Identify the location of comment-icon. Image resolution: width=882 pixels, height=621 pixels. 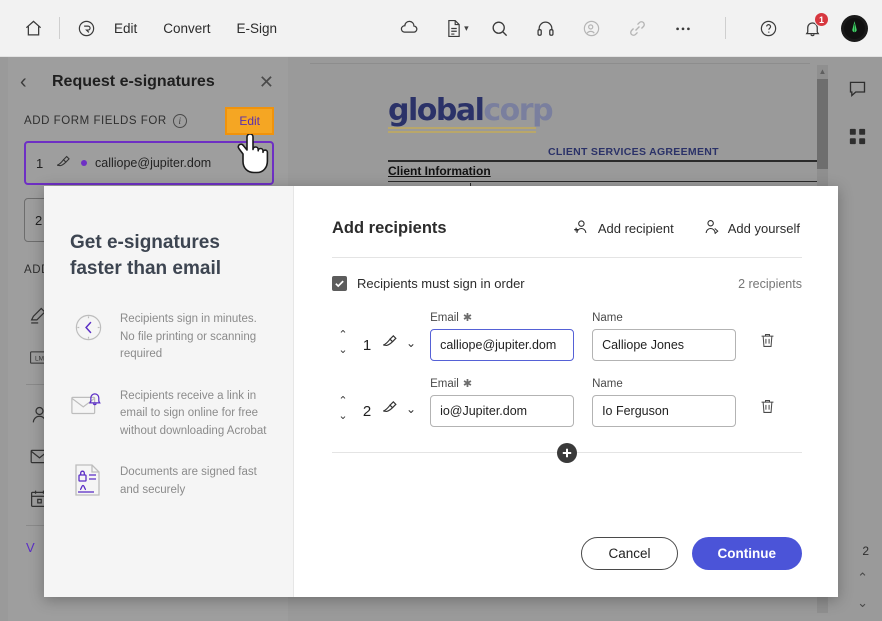
(857, 88).